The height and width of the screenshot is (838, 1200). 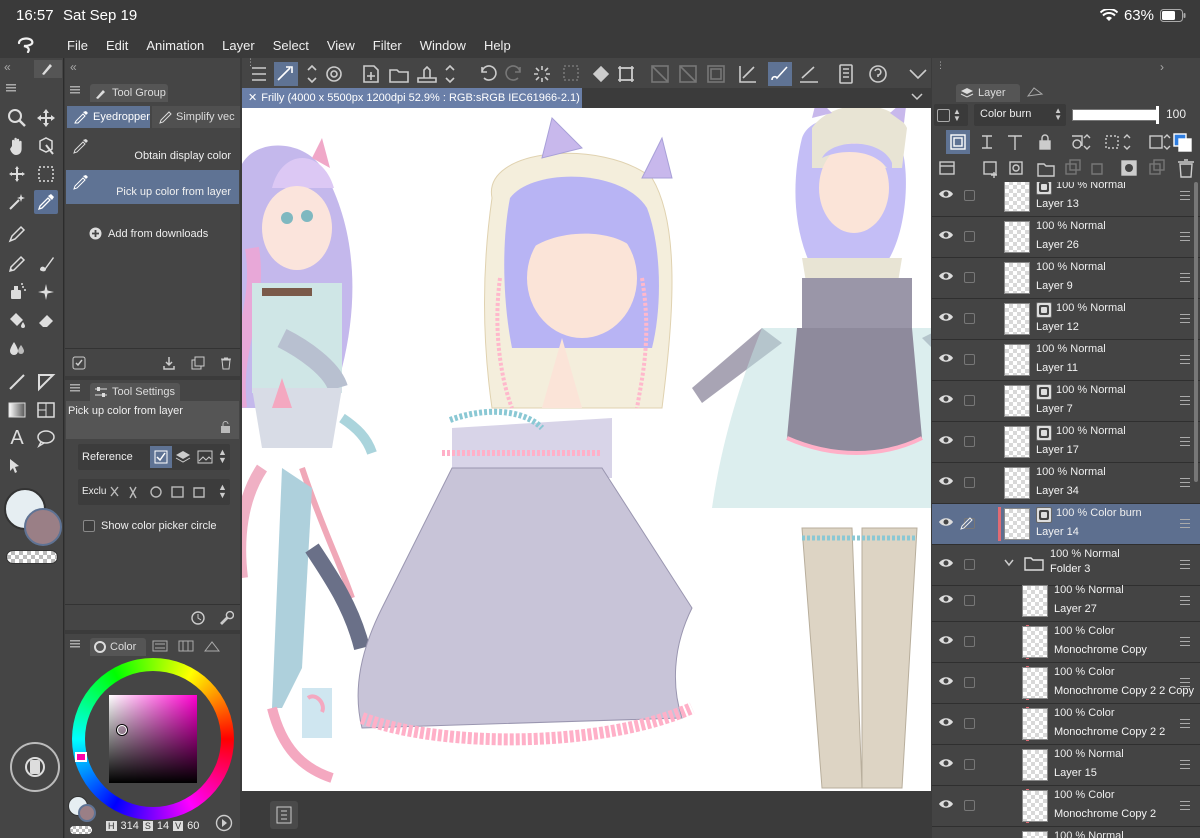 I want to click on layer-row: 100 % Normal Layer 11, so click(x=1066, y=360).